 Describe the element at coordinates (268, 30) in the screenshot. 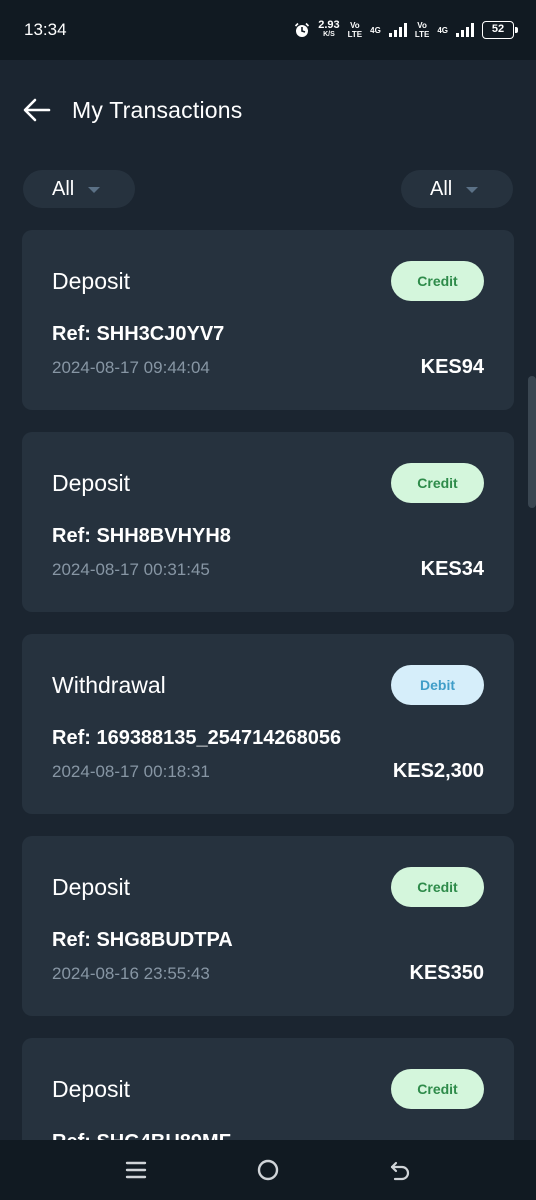

I see `status-bar: 13:34 2.93 K/S Vo LTE 4G Vo LTE 4G 52` at that location.